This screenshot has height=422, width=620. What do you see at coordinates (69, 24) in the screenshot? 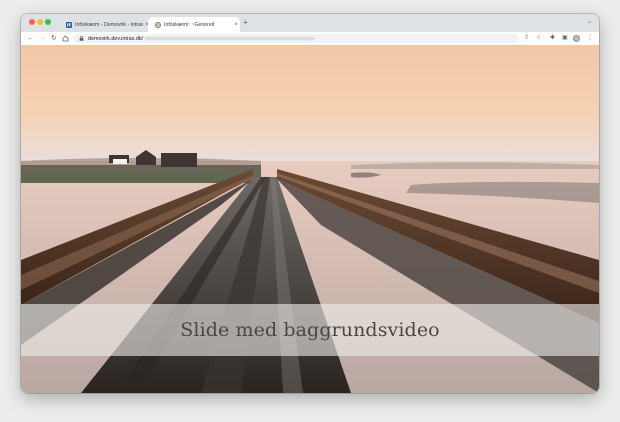
I see `intras-favicon-icon` at bounding box center [69, 24].